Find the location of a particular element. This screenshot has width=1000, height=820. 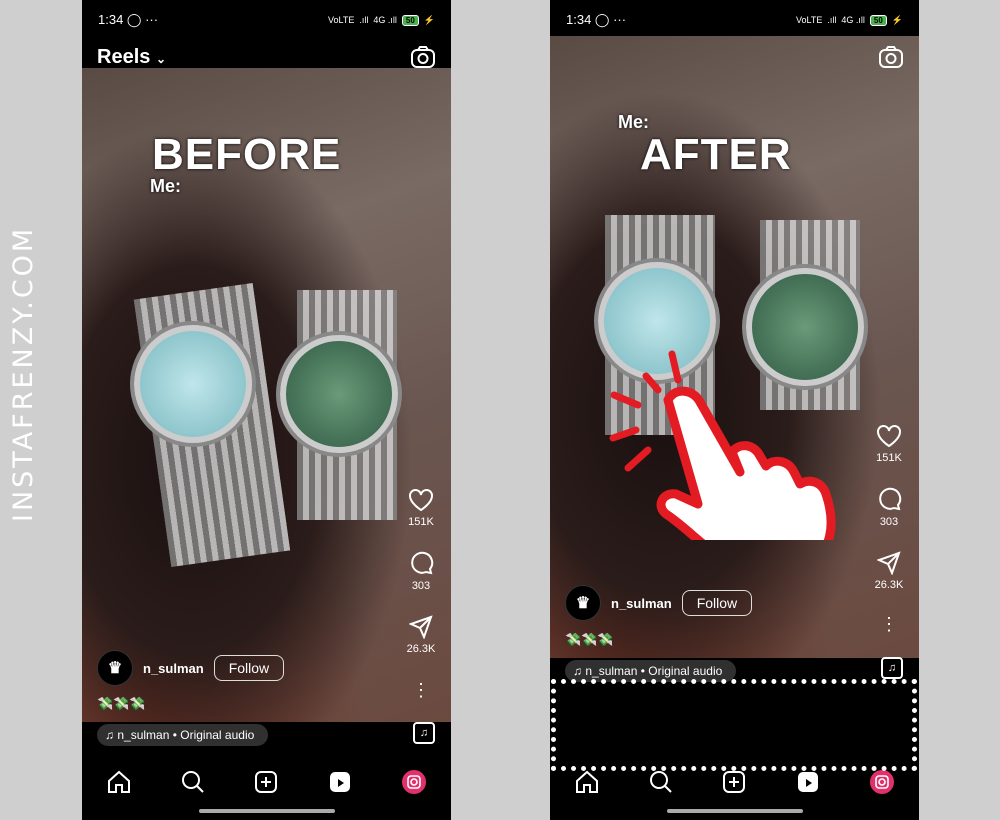

watch-green is located at coordinates (339, 394).